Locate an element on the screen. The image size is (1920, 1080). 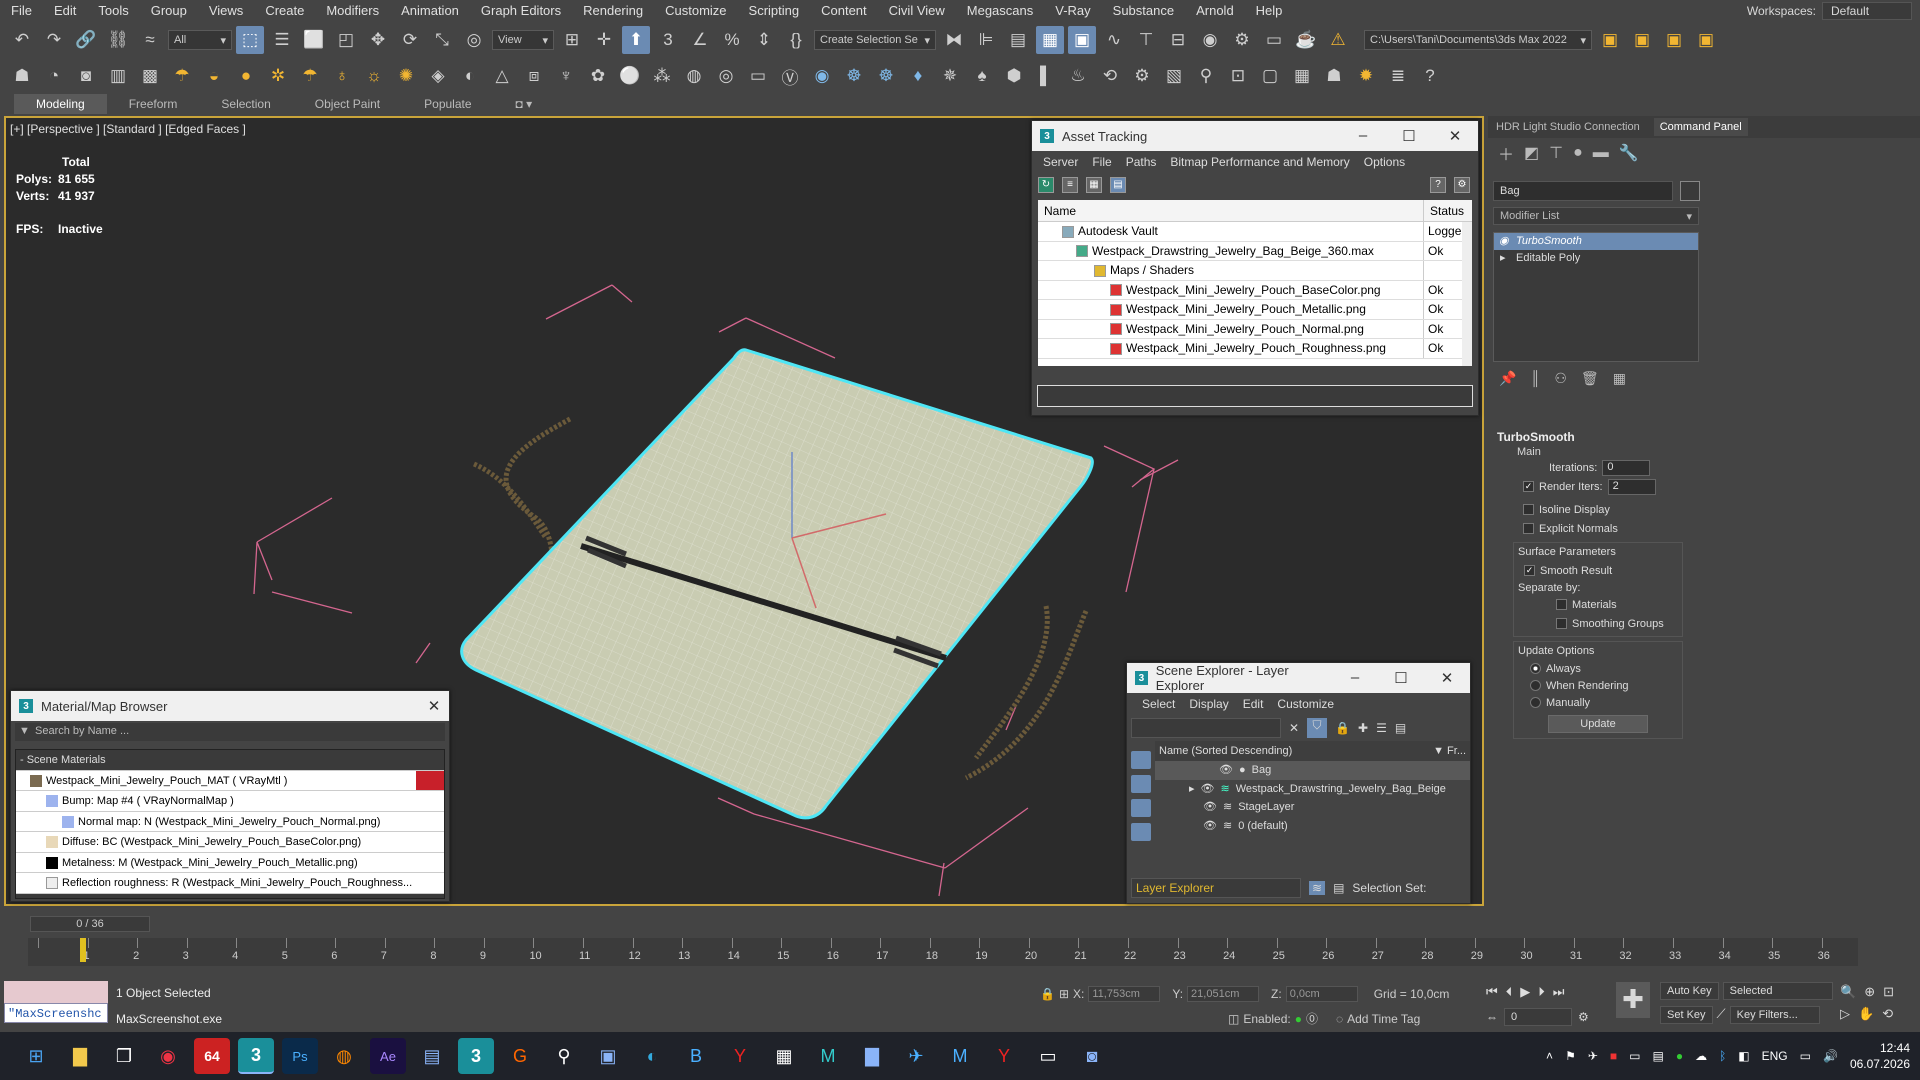
align-icon: ⊫ is located at coordinates (986, 40).